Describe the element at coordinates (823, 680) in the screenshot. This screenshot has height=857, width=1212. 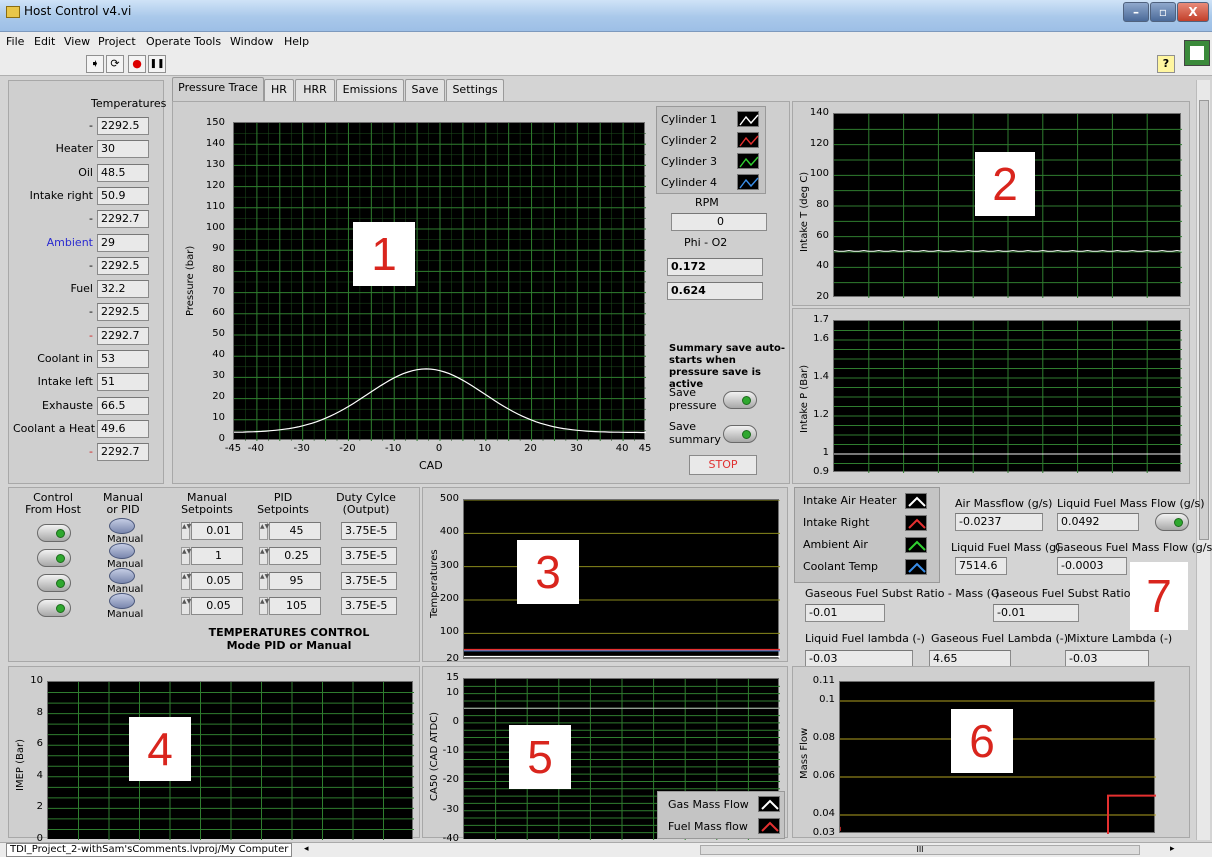
I see `mass-flow-y-tick: 0.11` at that location.